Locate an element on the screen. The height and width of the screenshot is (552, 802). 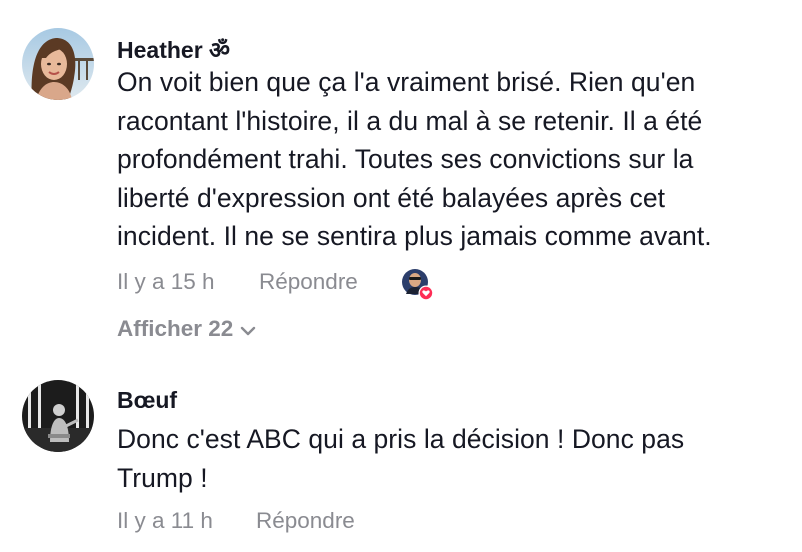
view-replies-button: Afficher 22 is located at coordinates (187, 329).